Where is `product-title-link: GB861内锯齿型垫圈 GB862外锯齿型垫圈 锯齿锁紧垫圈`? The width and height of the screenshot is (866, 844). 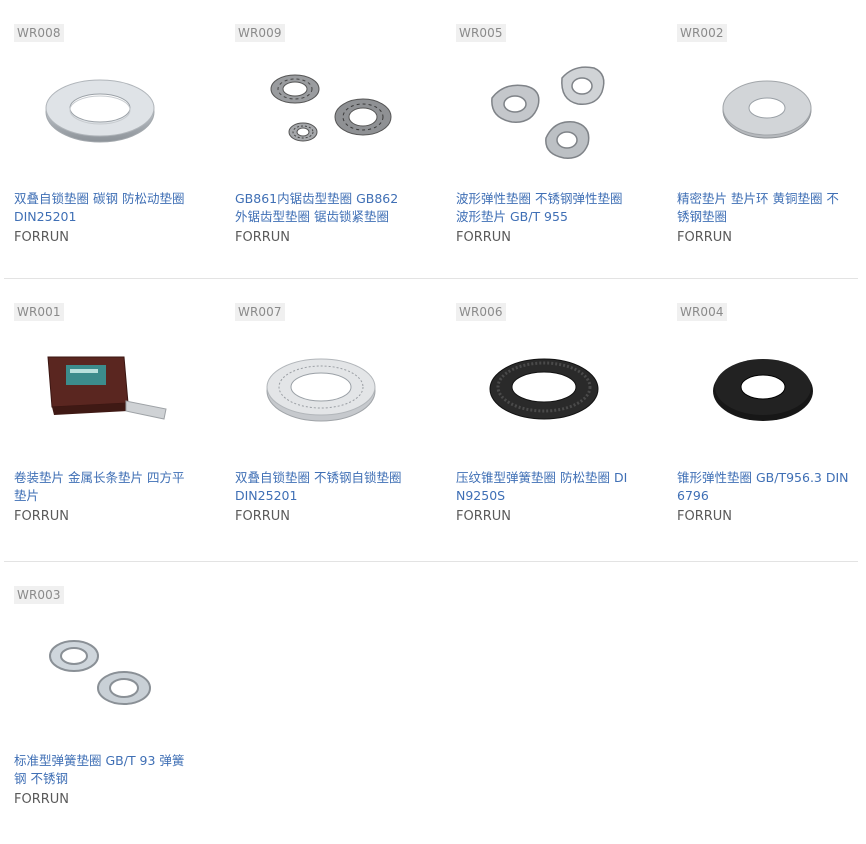
product-title-link: GB861内锯齿型垫圈 GB862外锯齿型垫圈 锯齿锁紧垫圈 is located at coordinates (321, 208).